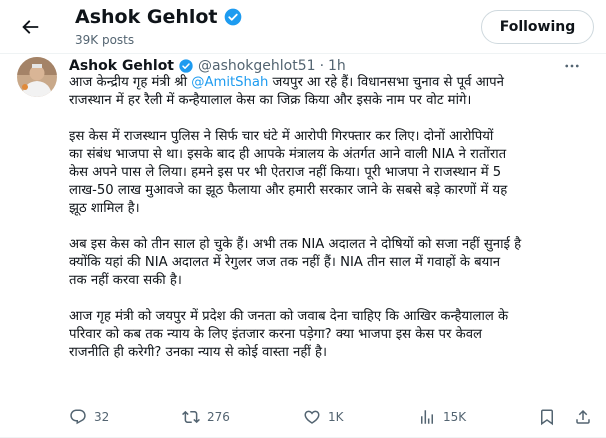  I want to click on back-button, so click(30, 27).